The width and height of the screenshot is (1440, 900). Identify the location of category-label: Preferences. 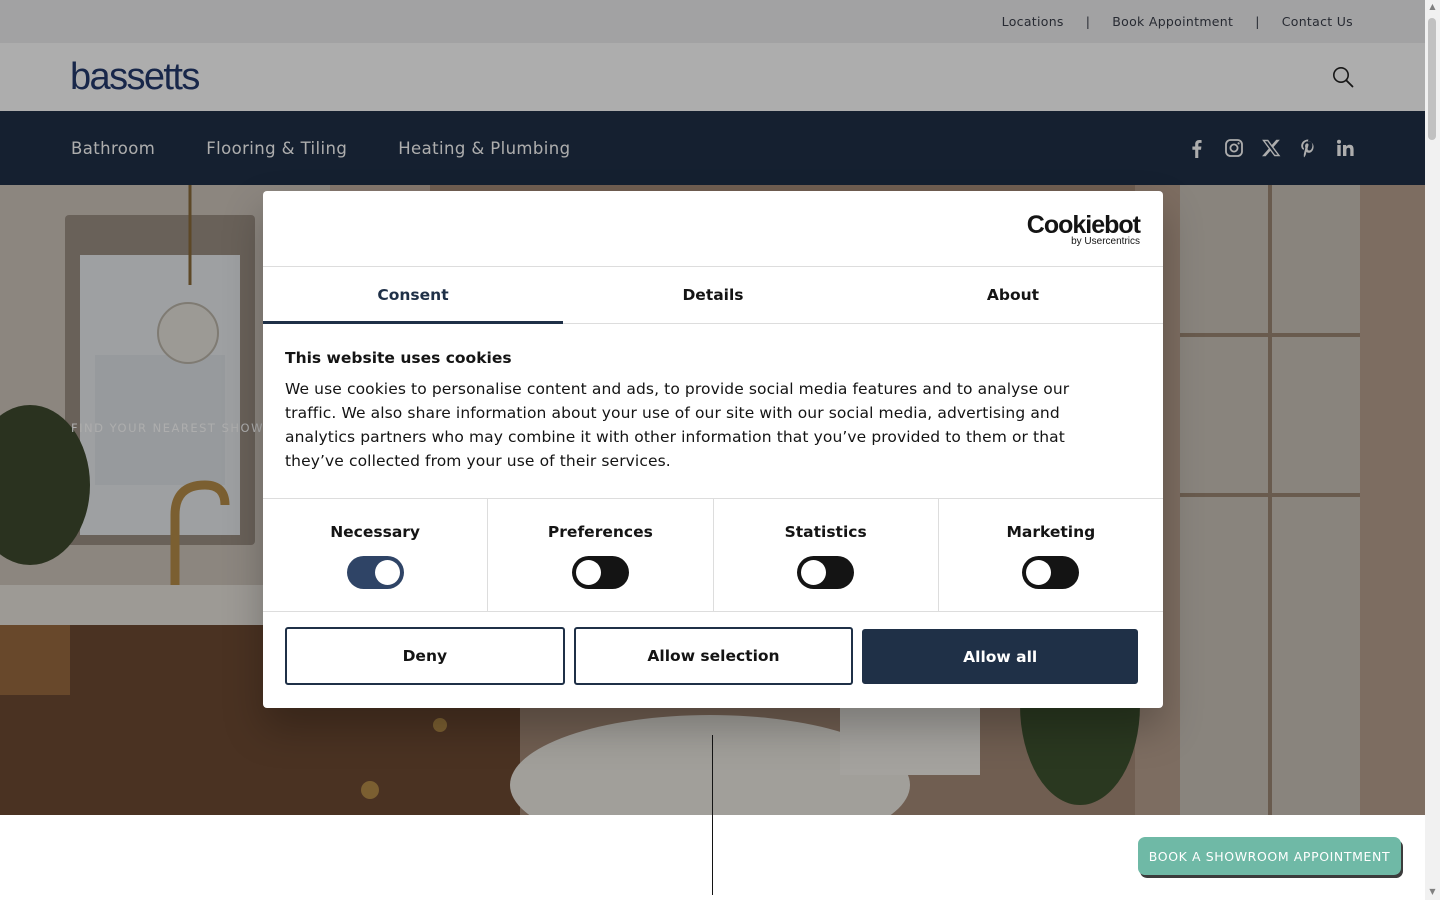
(600, 532).